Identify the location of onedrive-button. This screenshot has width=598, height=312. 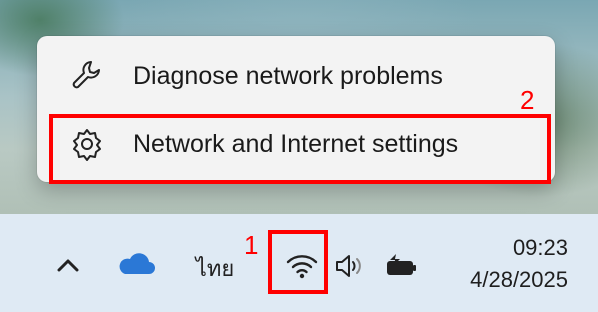
(136, 265).